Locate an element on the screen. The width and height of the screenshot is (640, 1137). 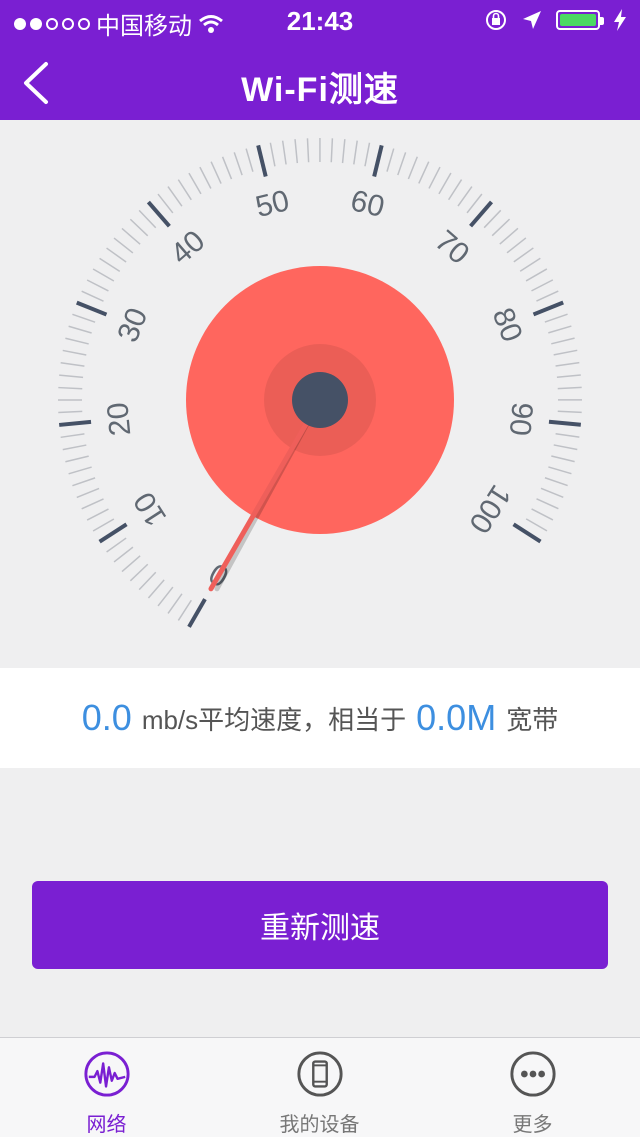
scale-label-90: 90 is located at coordinates (521, 419).